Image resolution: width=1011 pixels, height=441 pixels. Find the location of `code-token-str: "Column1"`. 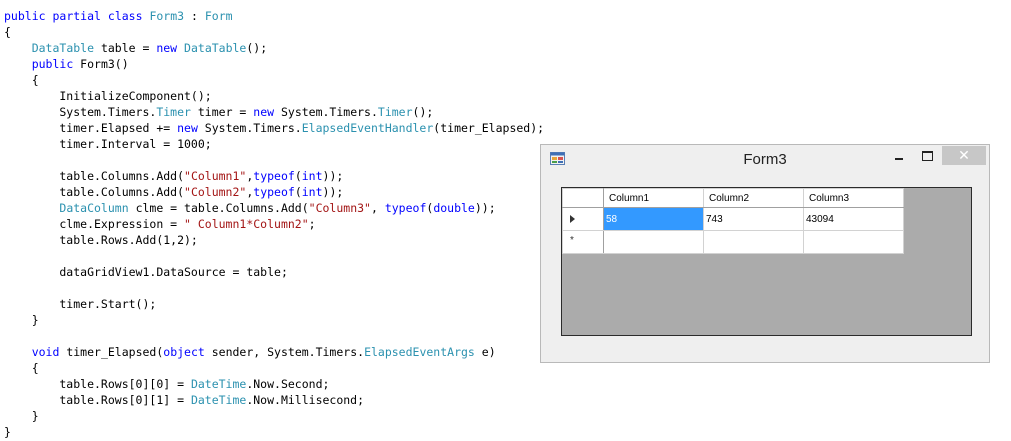

code-token-str: "Column1" is located at coordinates (215, 176).